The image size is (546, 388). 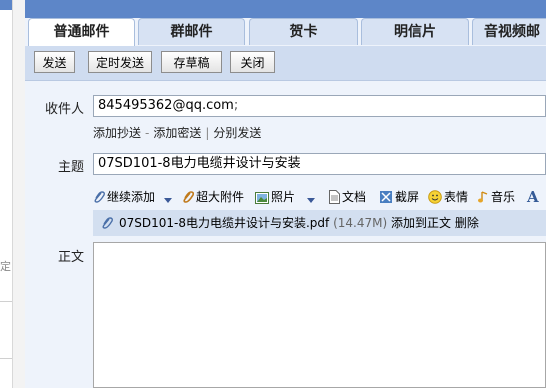 What do you see at coordinates (509, 31) in the screenshot?
I see `tab-av-mail: 音视频邮` at bounding box center [509, 31].